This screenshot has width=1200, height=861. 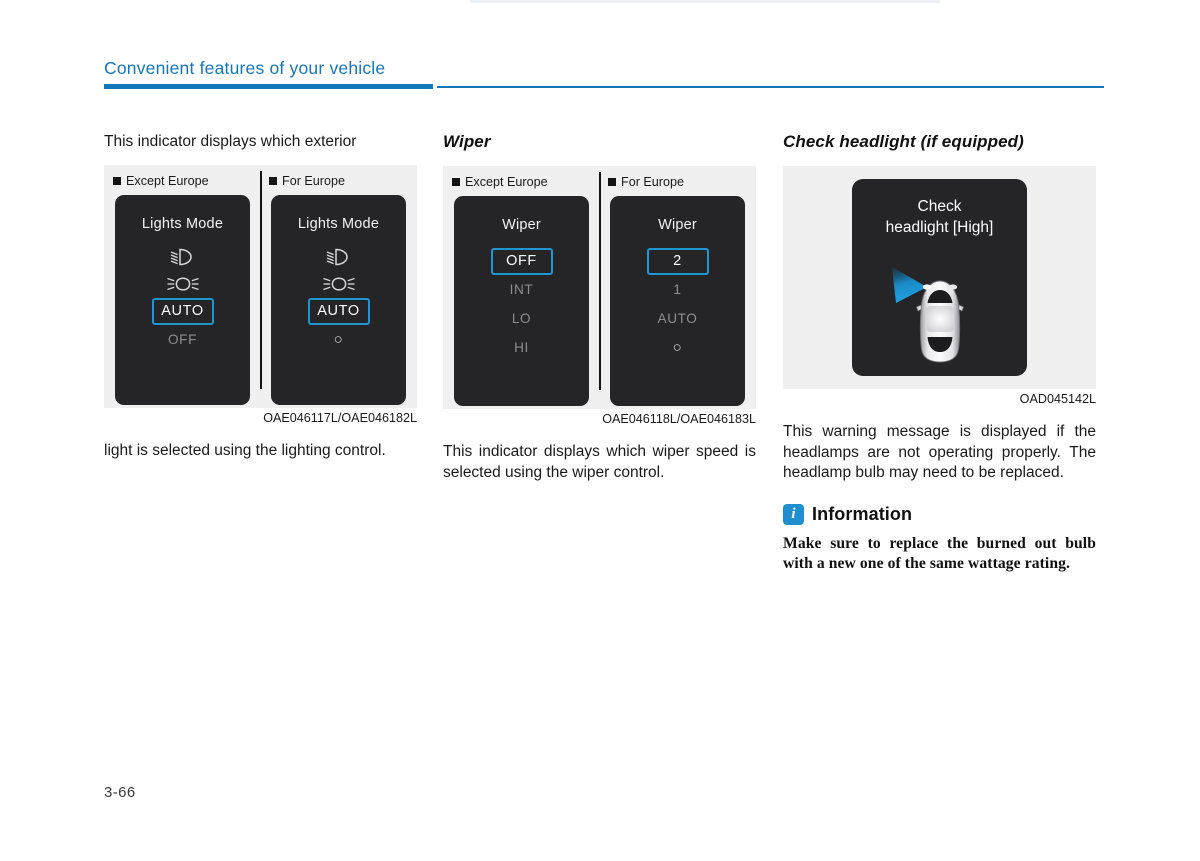 What do you see at coordinates (1057, 399) in the screenshot?
I see `check-headlight-figure-caption: OAD045142L` at bounding box center [1057, 399].